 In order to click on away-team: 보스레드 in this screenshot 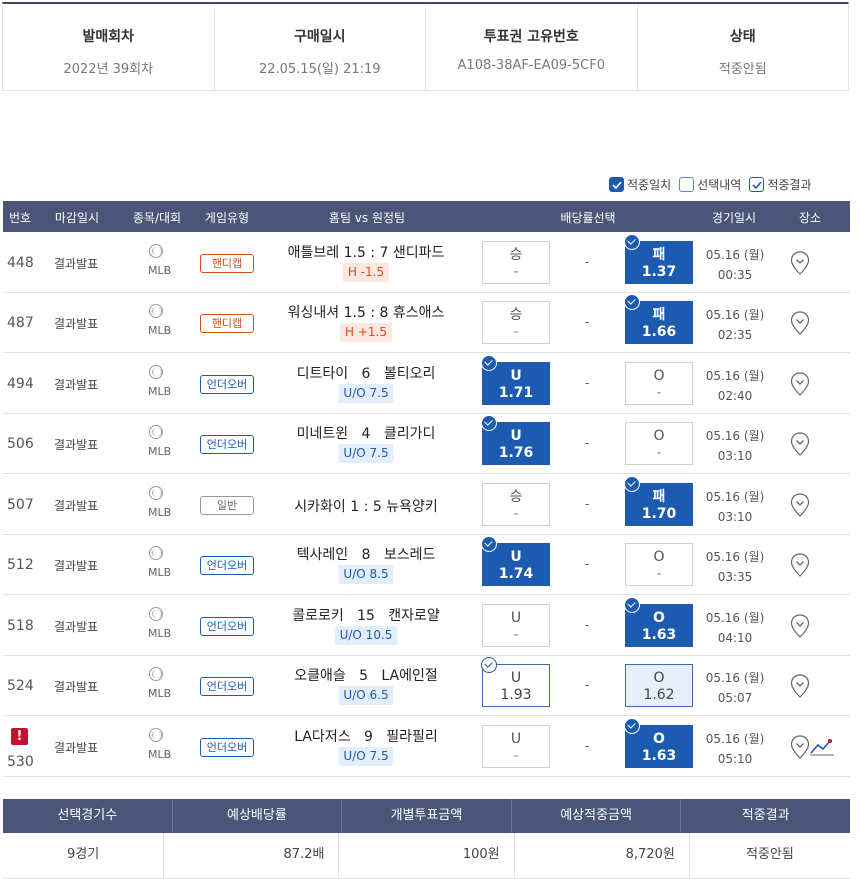, I will do `click(409, 555)`.